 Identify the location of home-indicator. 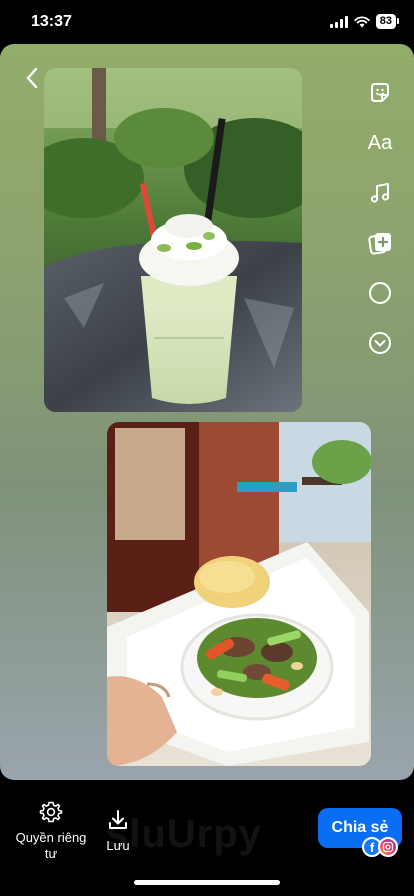
(207, 882).